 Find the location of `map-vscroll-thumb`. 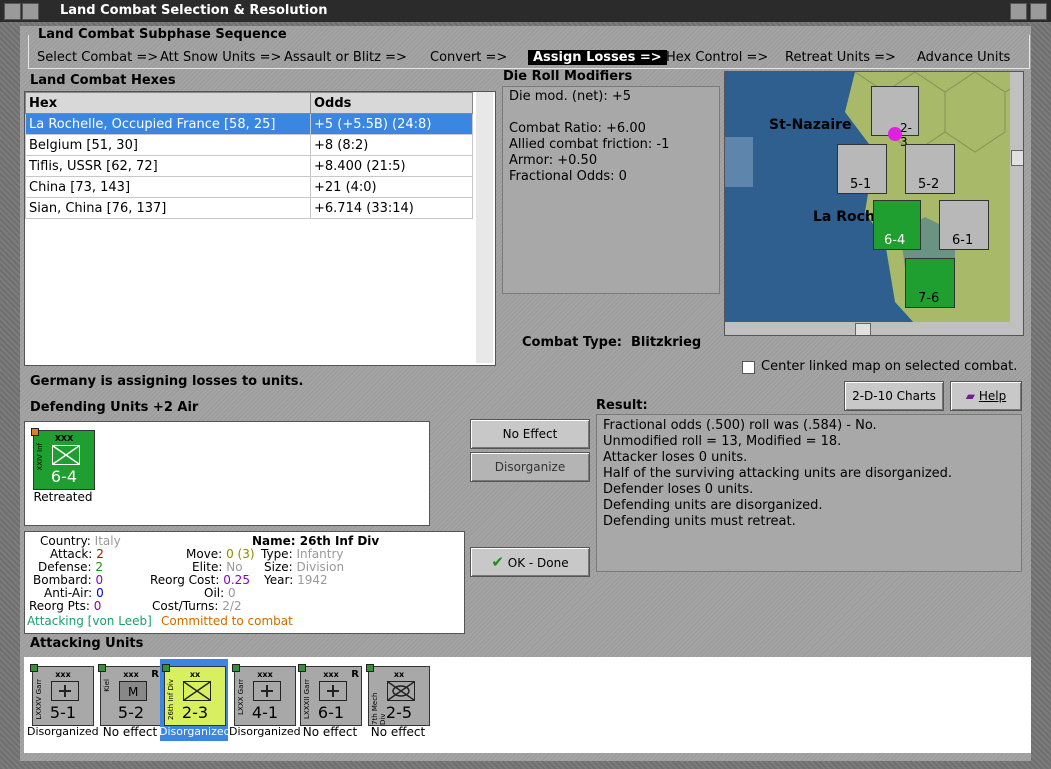

map-vscroll-thumb is located at coordinates (1017, 158).